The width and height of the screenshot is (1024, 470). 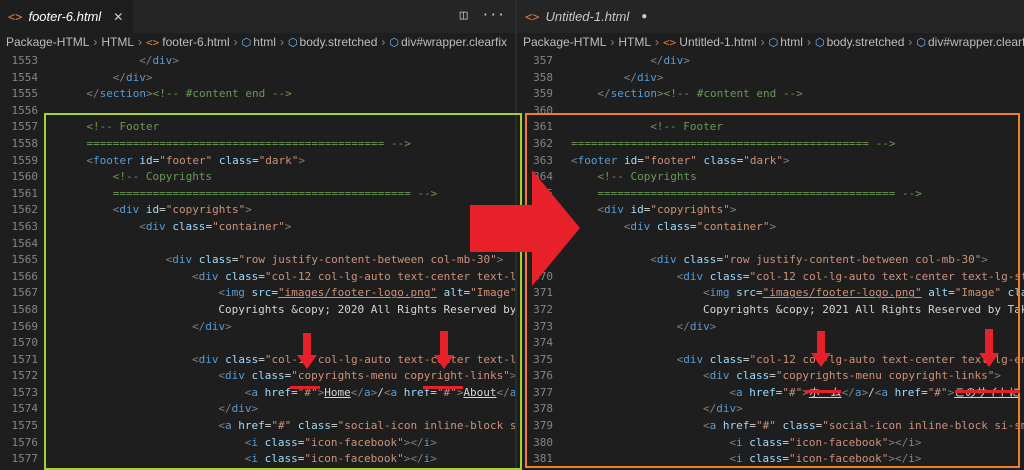 I want to click on line-number: 1572, so click(x=25, y=376).